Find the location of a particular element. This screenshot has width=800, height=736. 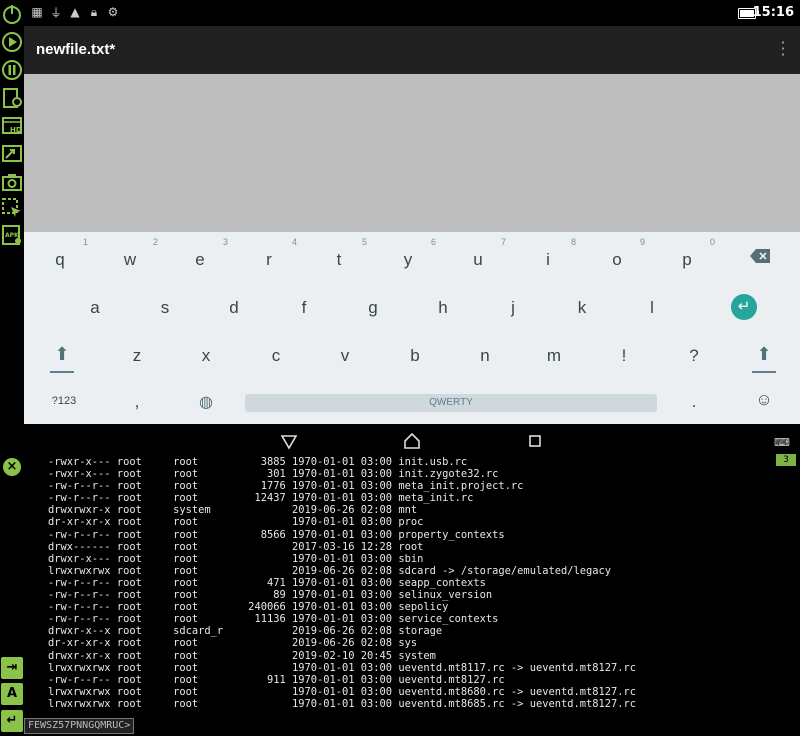

key-t: t5 is located at coordinates (343, 253).